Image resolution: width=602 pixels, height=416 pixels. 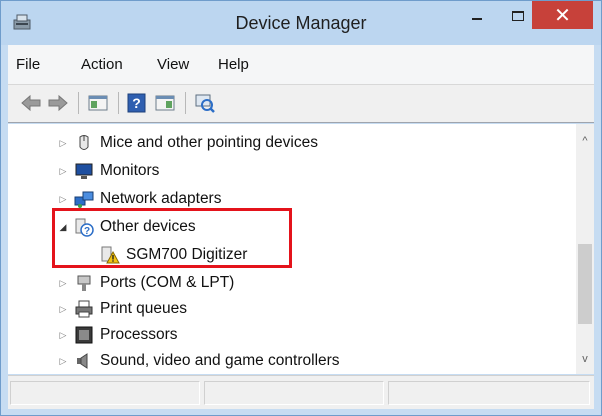 I want to click on tree-item-monitors: ▷ Monitors, so click(x=107, y=171).